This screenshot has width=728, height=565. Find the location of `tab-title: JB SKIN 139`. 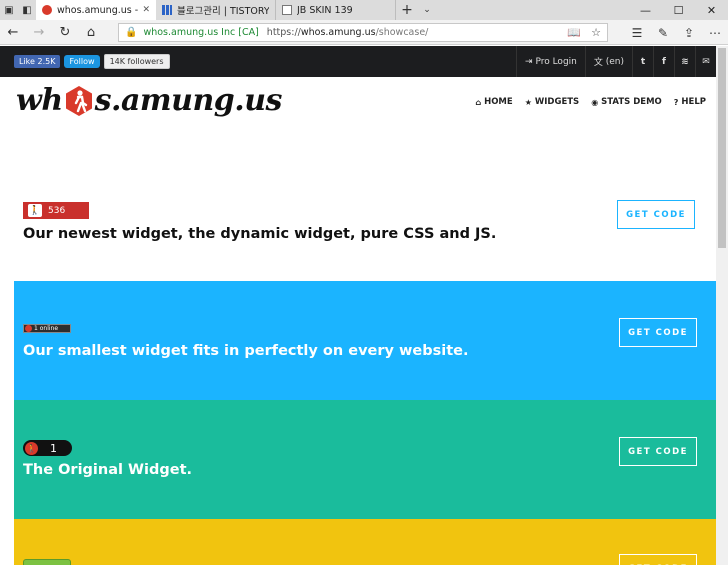

tab-title: JB SKIN 139 is located at coordinates (325, 10).